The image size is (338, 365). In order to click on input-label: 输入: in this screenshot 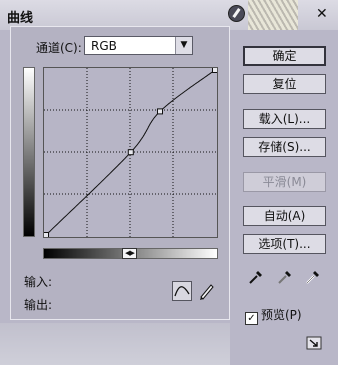, I will do `click(38, 282)`.